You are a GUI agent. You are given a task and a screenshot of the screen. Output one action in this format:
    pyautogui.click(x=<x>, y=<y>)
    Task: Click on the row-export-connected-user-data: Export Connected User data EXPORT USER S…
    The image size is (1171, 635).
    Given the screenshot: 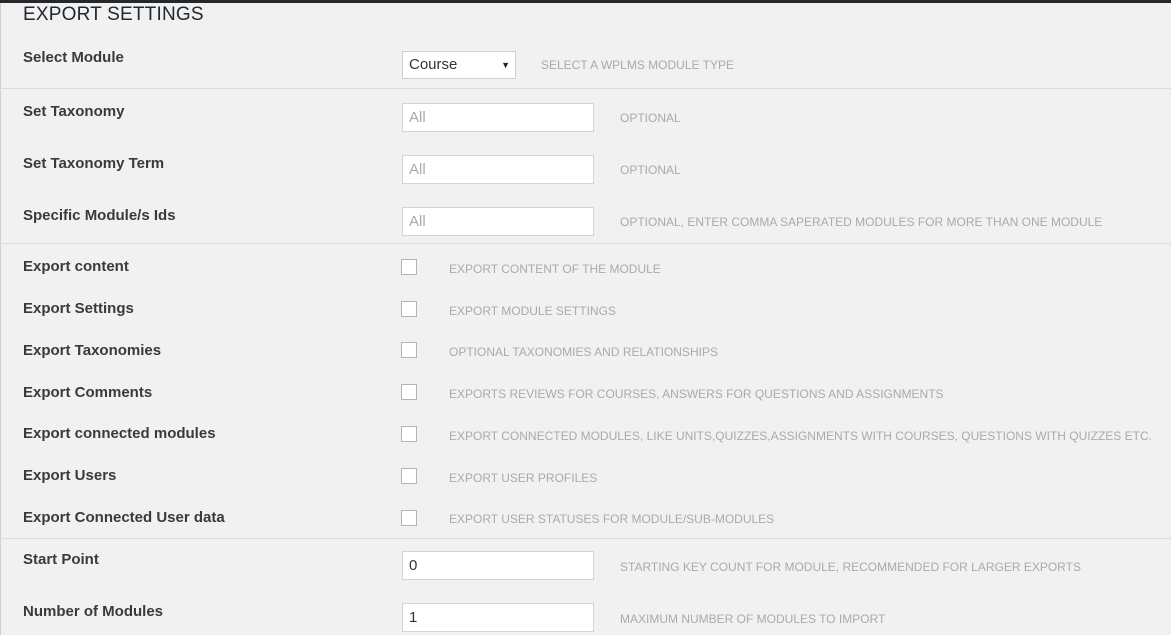 What is the action you would take?
    pyautogui.click(x=585, y=517)
    